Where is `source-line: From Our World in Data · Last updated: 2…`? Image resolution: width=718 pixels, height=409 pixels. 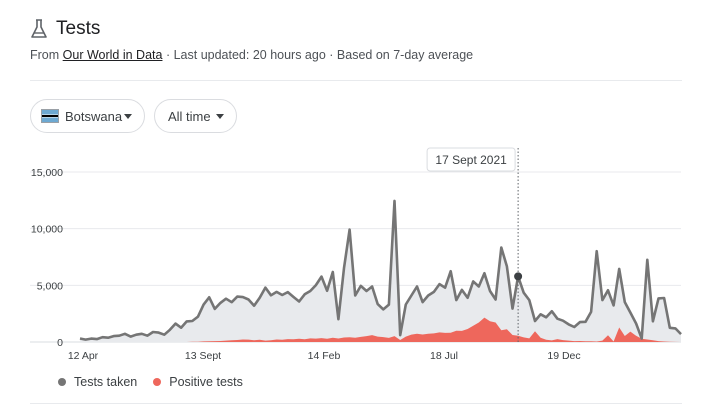
source-line: From Our World in Data · Last updated: 2… is located at coordinates (251, 55).